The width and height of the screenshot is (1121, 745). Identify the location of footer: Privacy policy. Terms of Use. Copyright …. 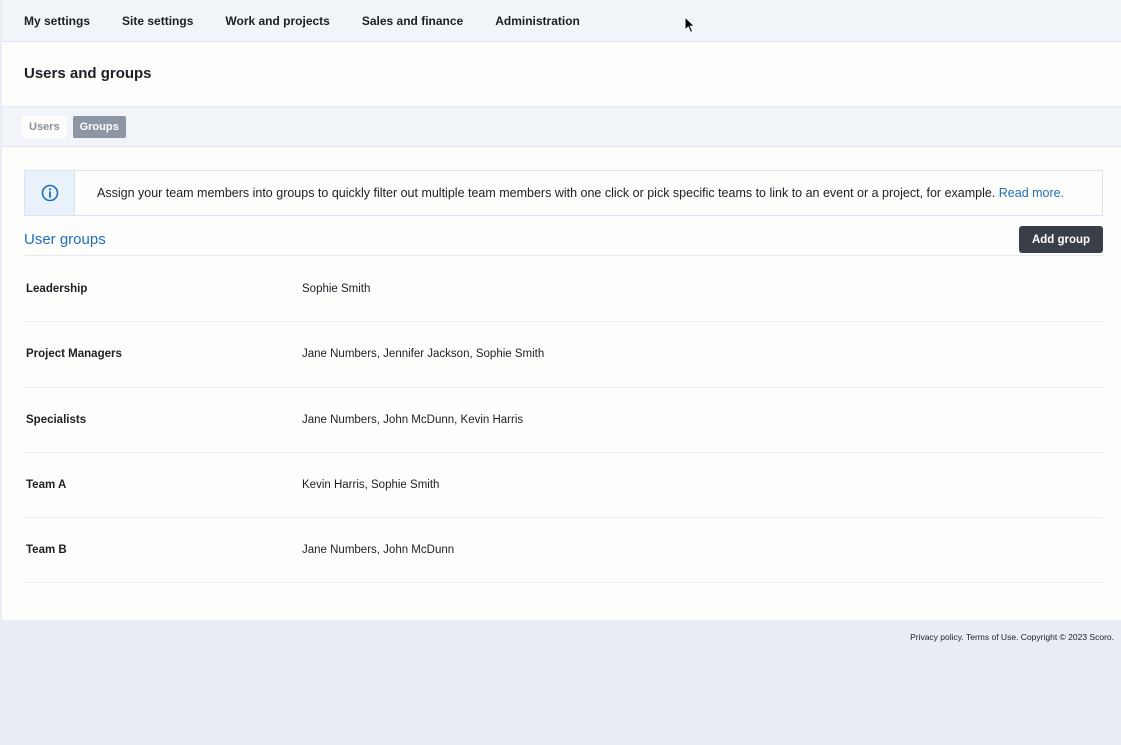
(1012, 637).